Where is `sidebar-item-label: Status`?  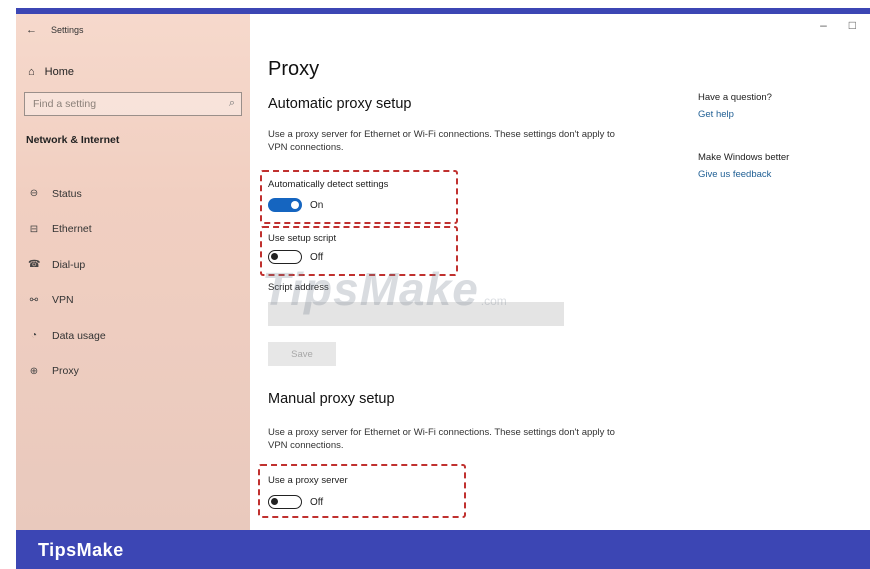 sidebar-item-label: Status is located at coordinates (67, 193).